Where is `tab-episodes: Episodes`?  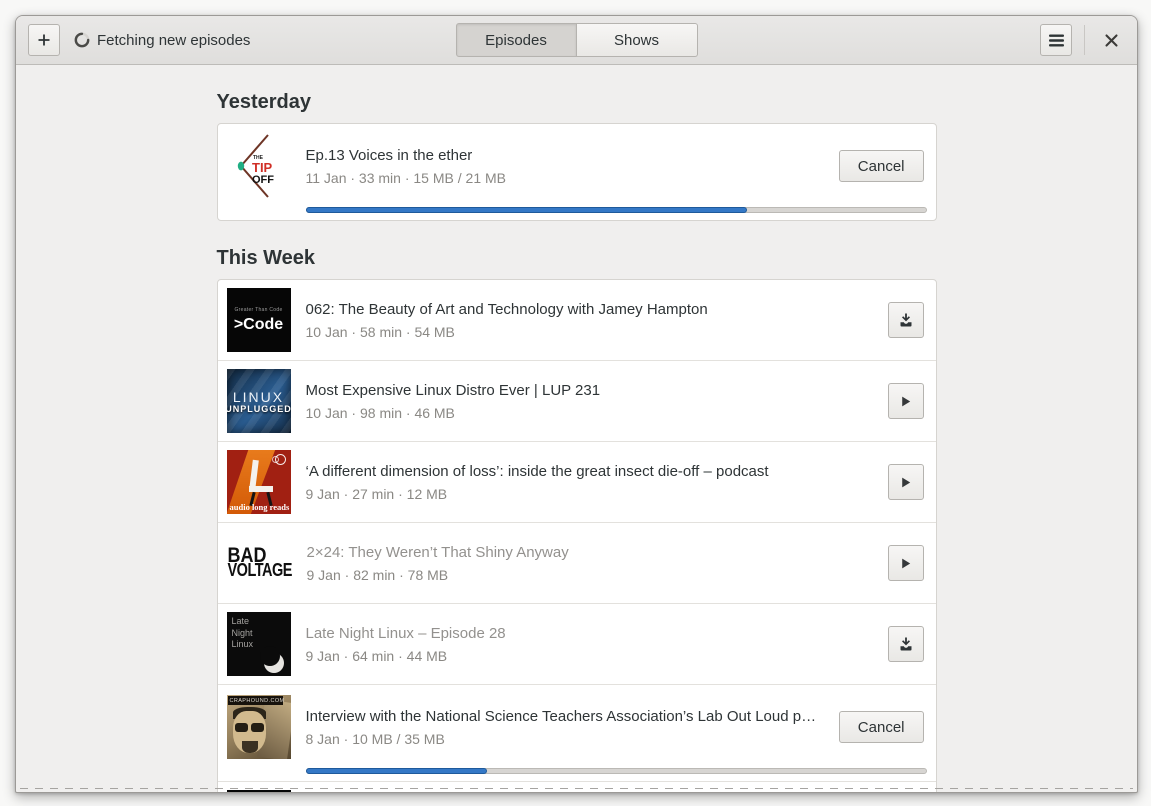
tab-episodes: Episodes is located at coordinates (516, 40).